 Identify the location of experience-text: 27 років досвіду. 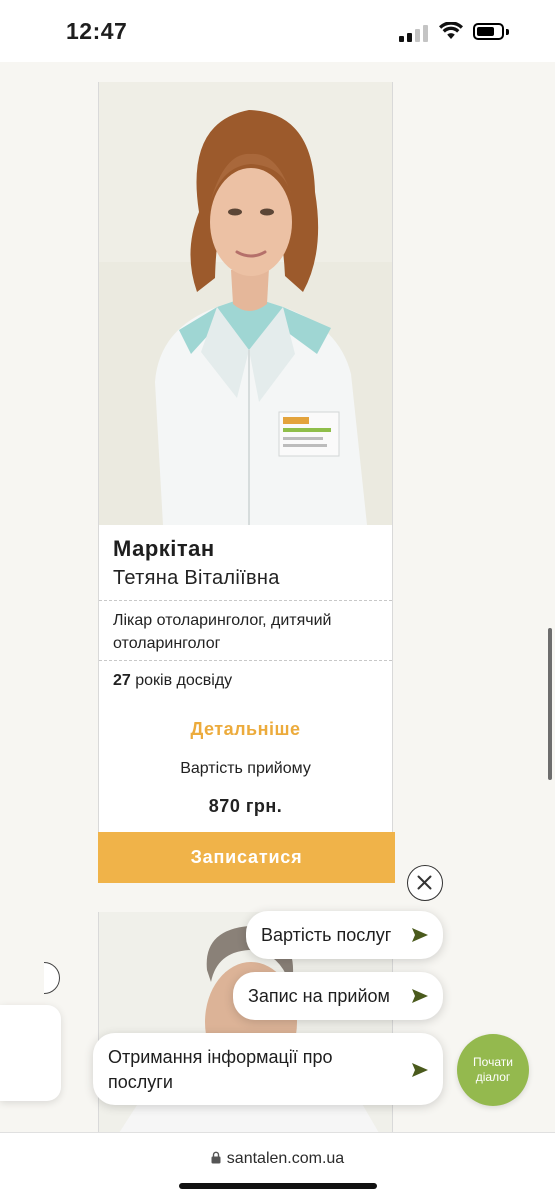
(172, 681).